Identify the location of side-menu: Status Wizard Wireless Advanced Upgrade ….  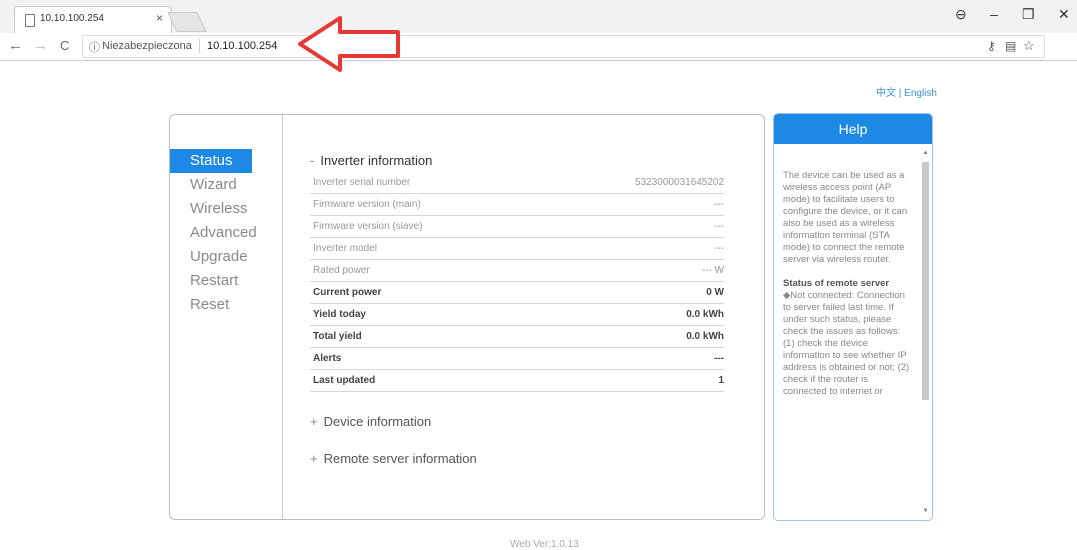
(226, 233).